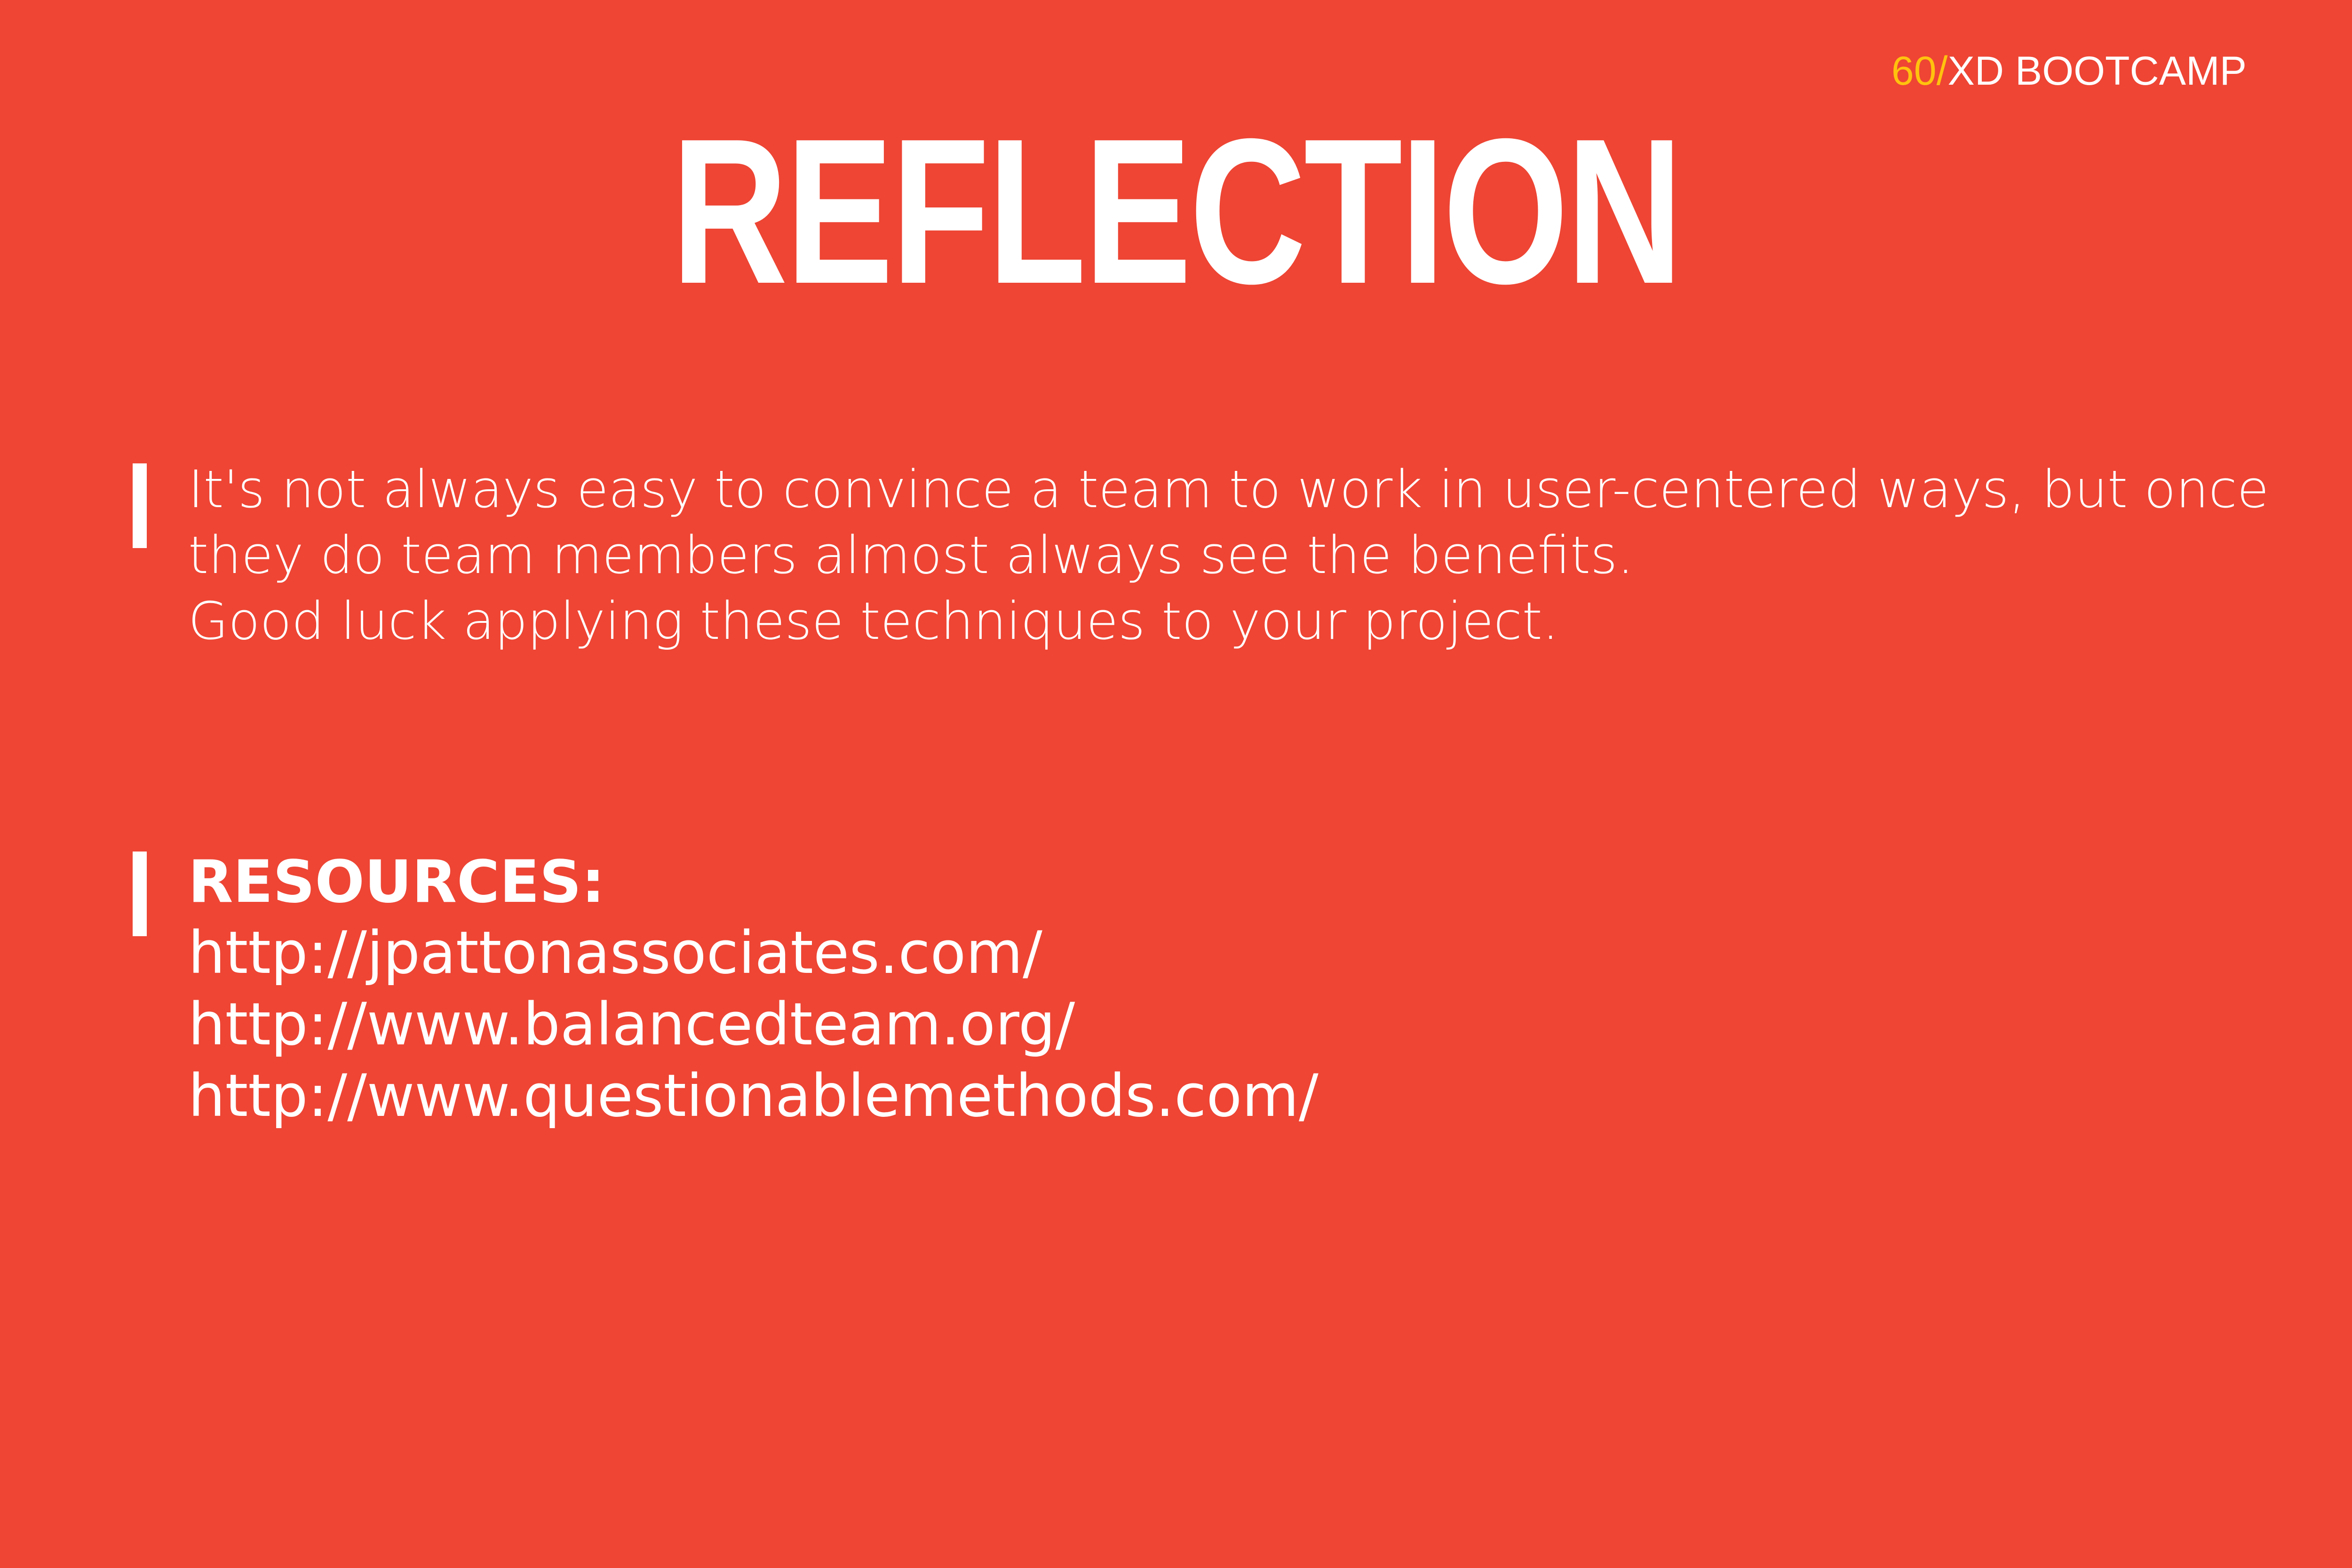 The width and height of the screenshot is (2352, 1568). What do you see at coordinates (140, 505) in the screenshot?
I see `quote-accent-bar` at bounding box center [140, 505].